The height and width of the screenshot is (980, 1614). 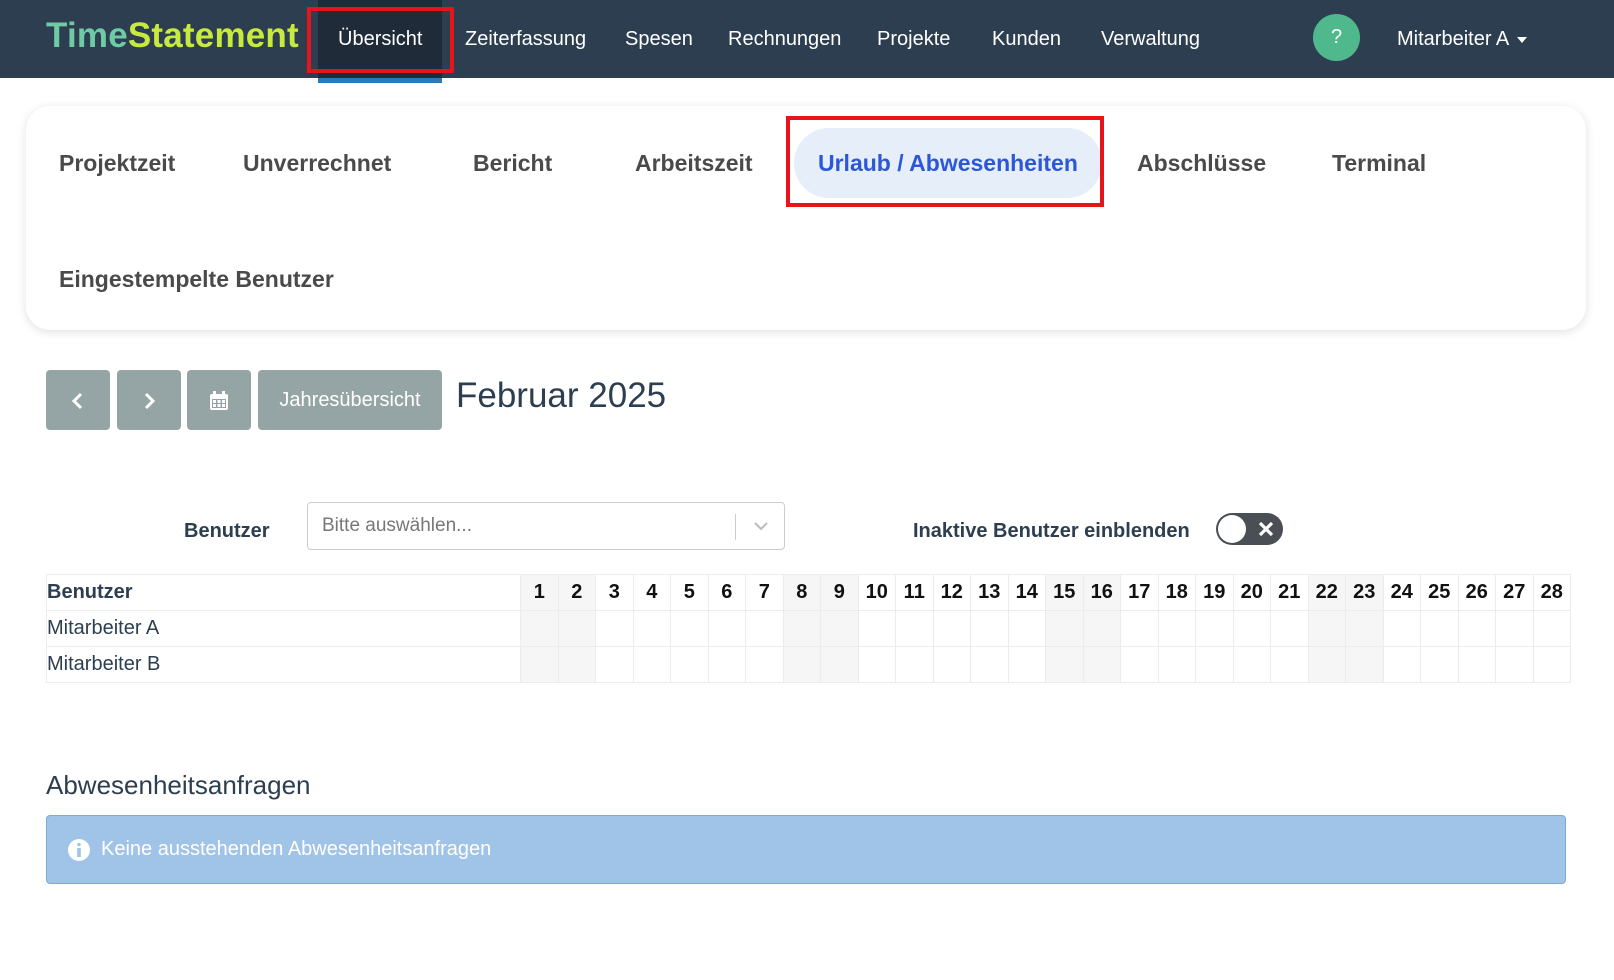 What do you see at coordinates (1064, 592) in the screenshot?
I see `day-header-15: 15` at bounding box center [1064, 592].